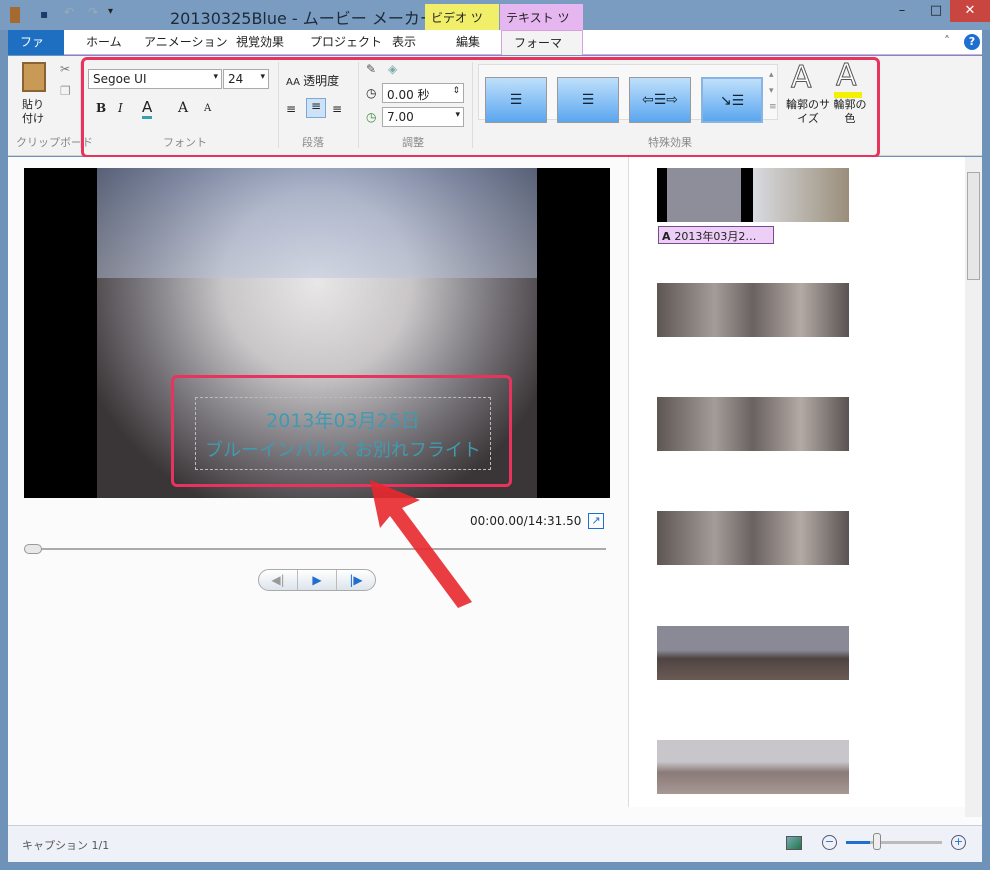 The width and height of the screenshot is (990, 870). I want to click on timecode: 00:00.00/14:31.50, so click(526, 521).